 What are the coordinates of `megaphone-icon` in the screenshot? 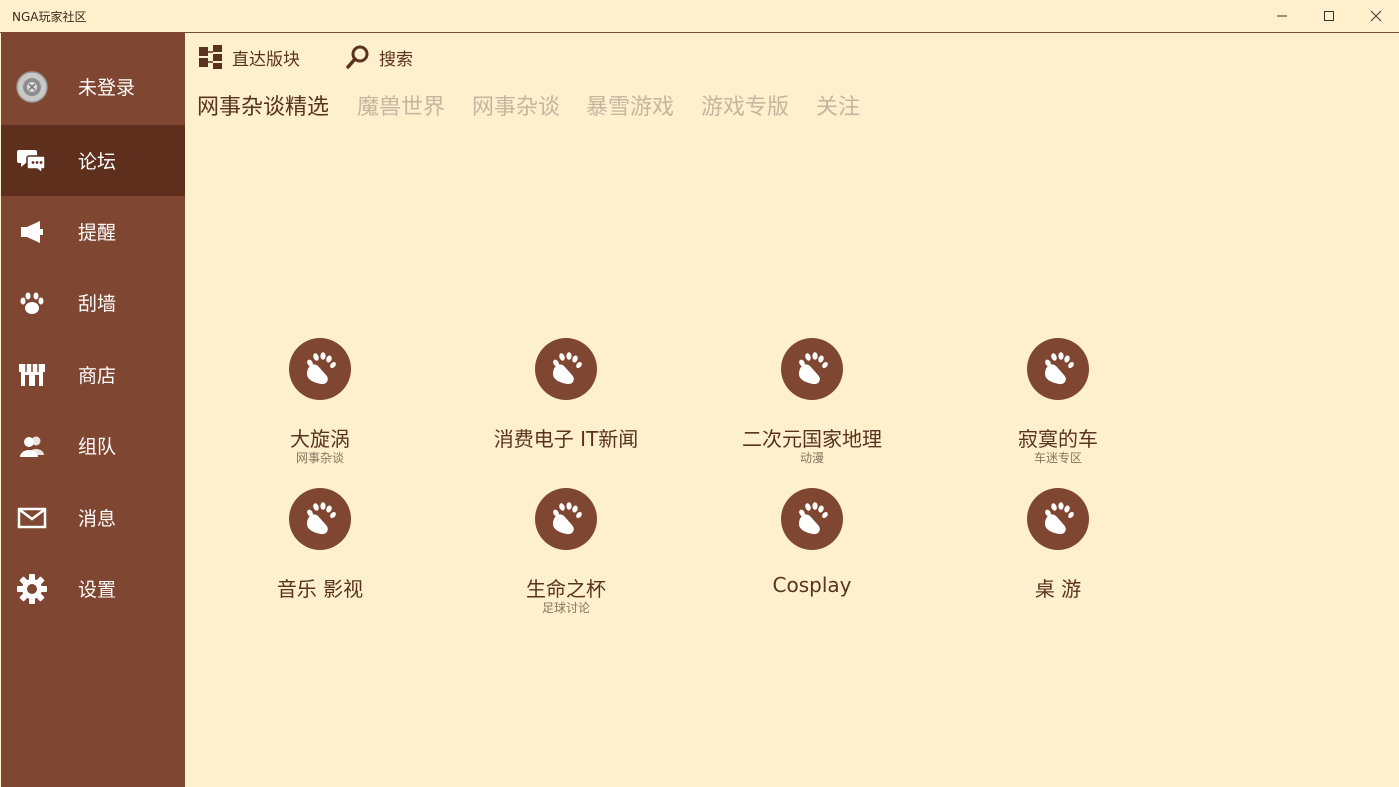 It's located at (32, 232).